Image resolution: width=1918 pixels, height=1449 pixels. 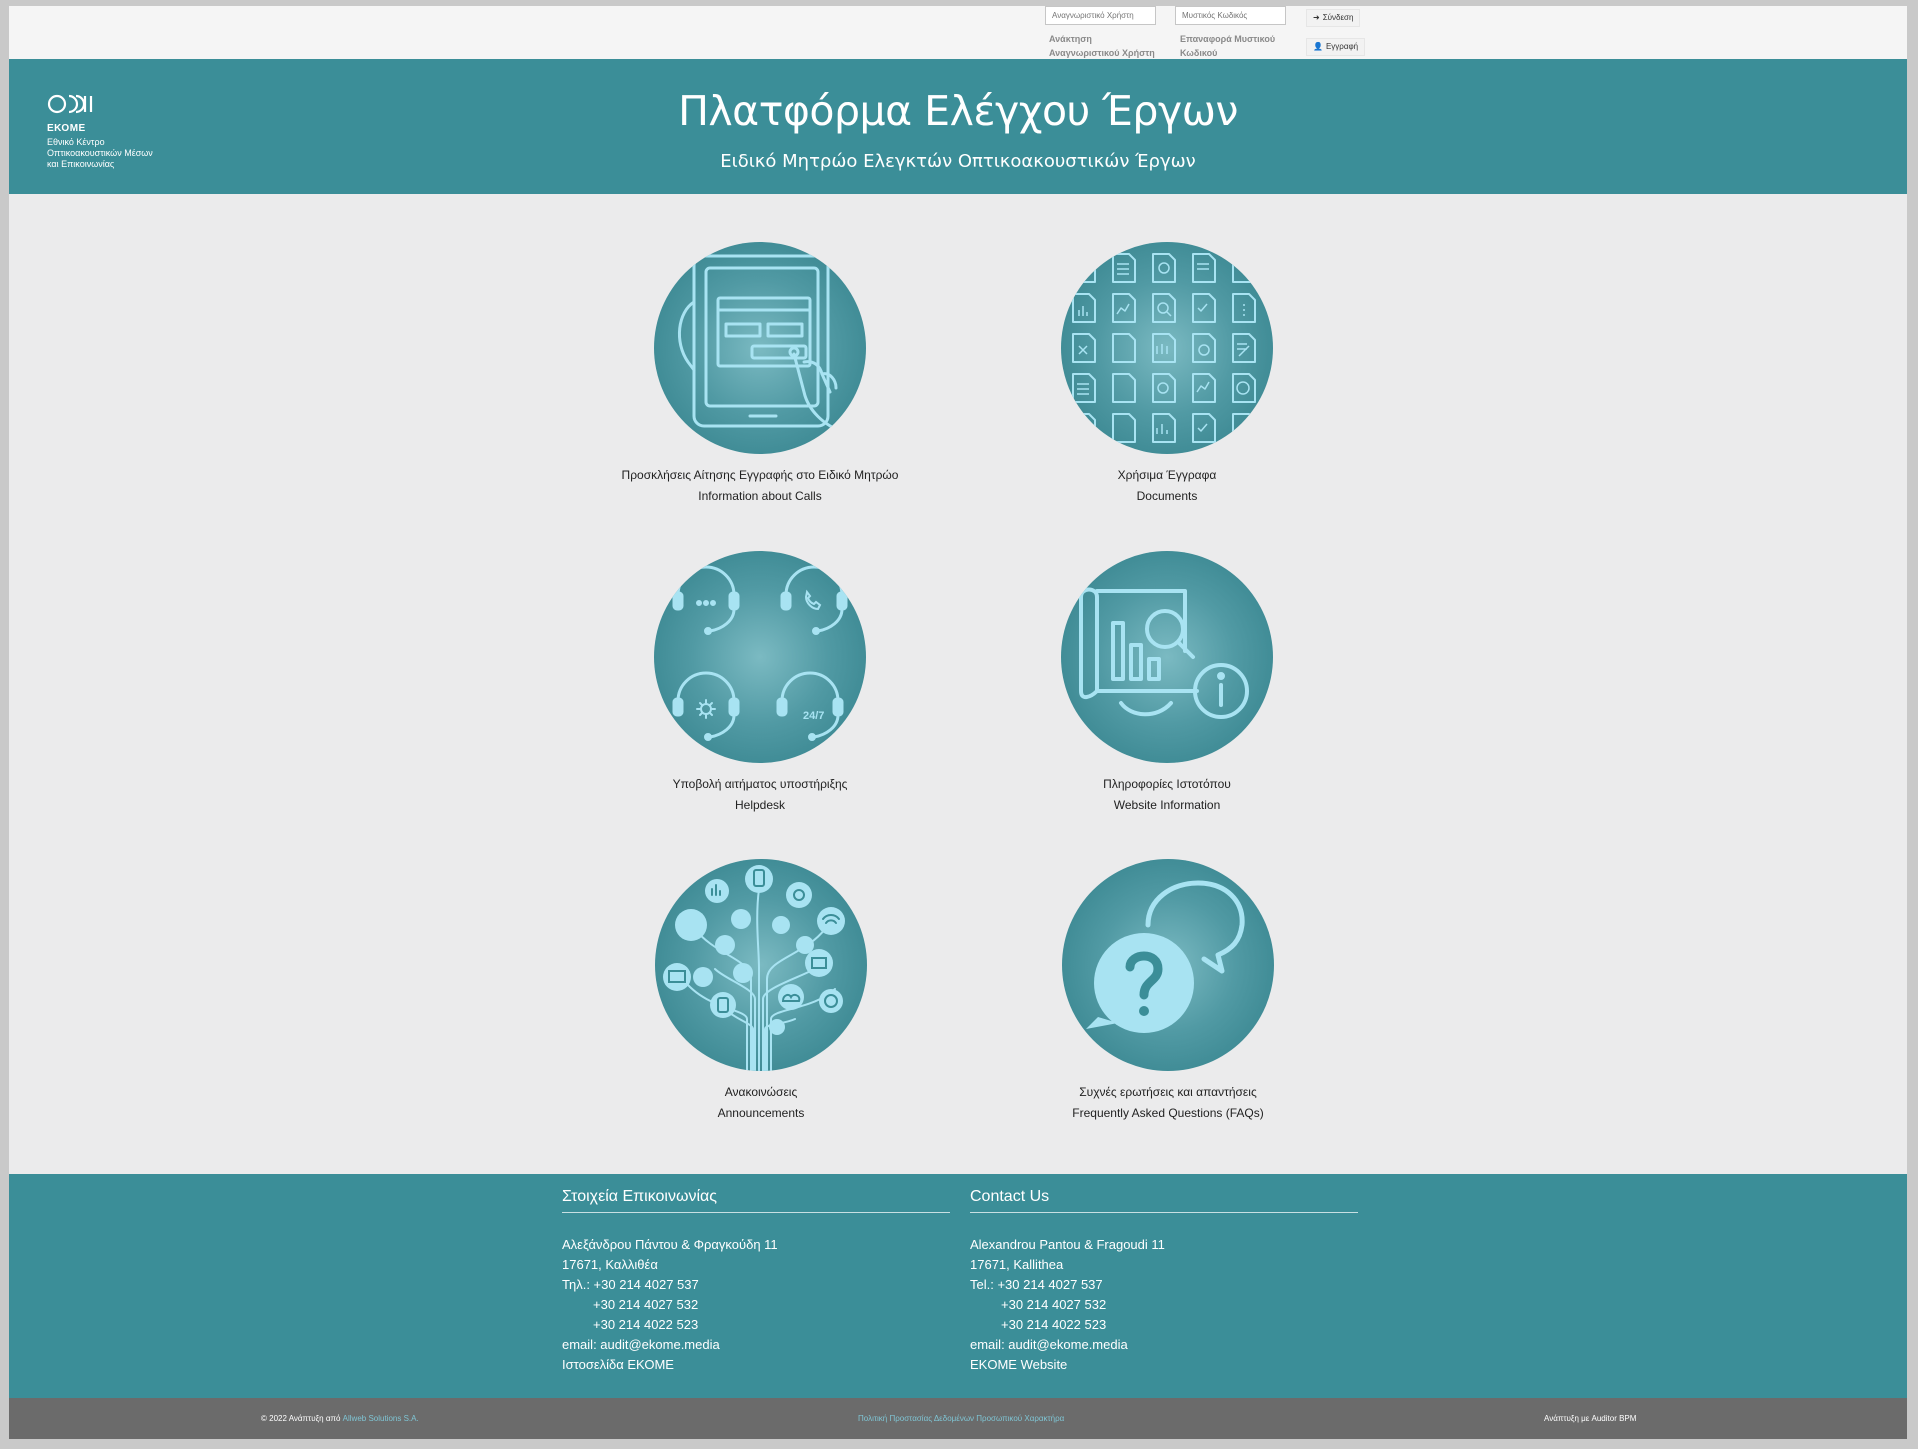 I want to click on tile-announcements: Ανακοινώσεις Announcements, so click(x=761, y=991).